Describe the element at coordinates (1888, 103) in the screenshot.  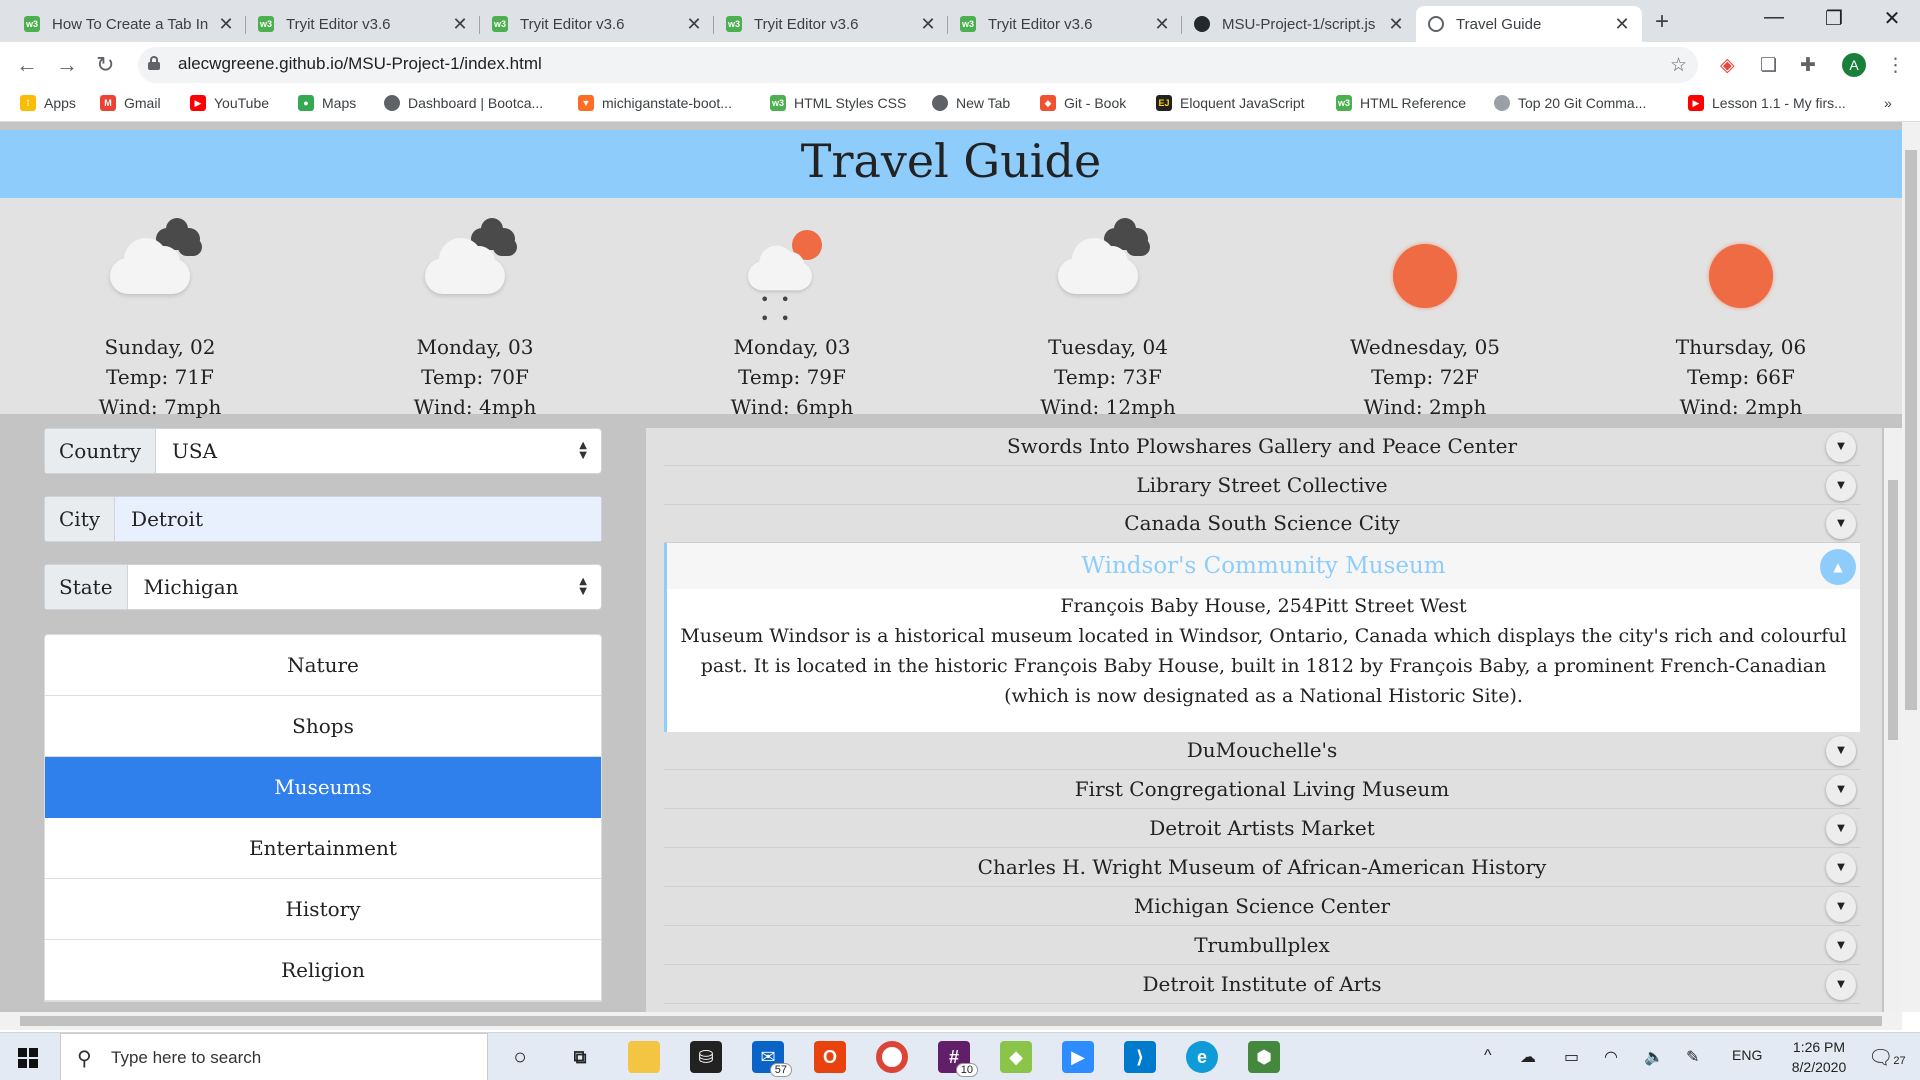
I see `bookmarks-overflow-icon: »` at that location.